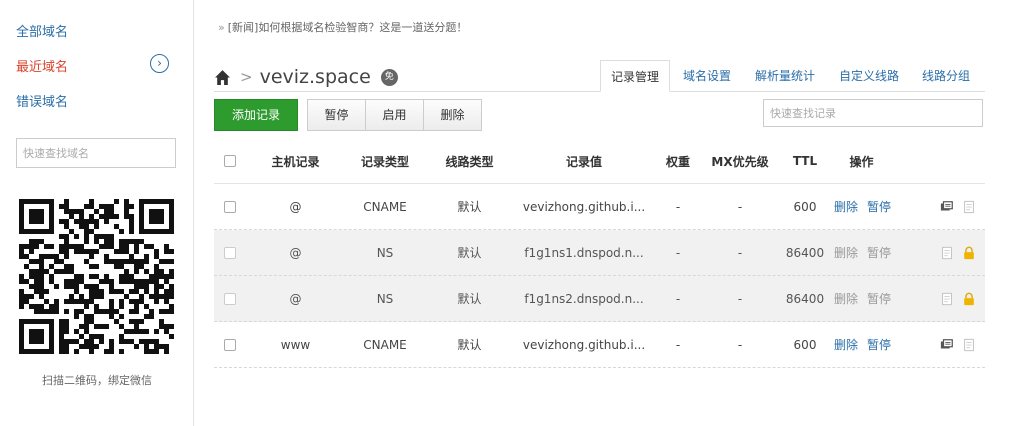 The width and height of the screenshot is (1029, 426). Describe the element at coordinates (785, 76) in the screenshot. I see `tab-resolution-stats: 解析量统计` at that location.